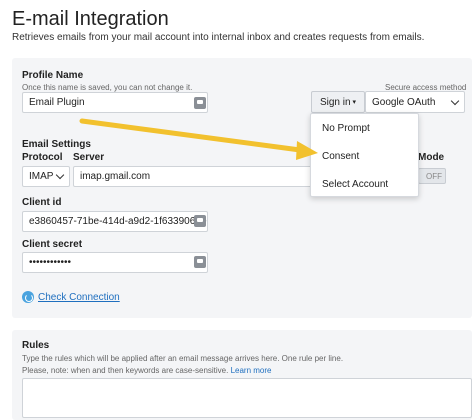 The image size is (474, 420). I want to click on annotation-arrow, so click(198, 139).